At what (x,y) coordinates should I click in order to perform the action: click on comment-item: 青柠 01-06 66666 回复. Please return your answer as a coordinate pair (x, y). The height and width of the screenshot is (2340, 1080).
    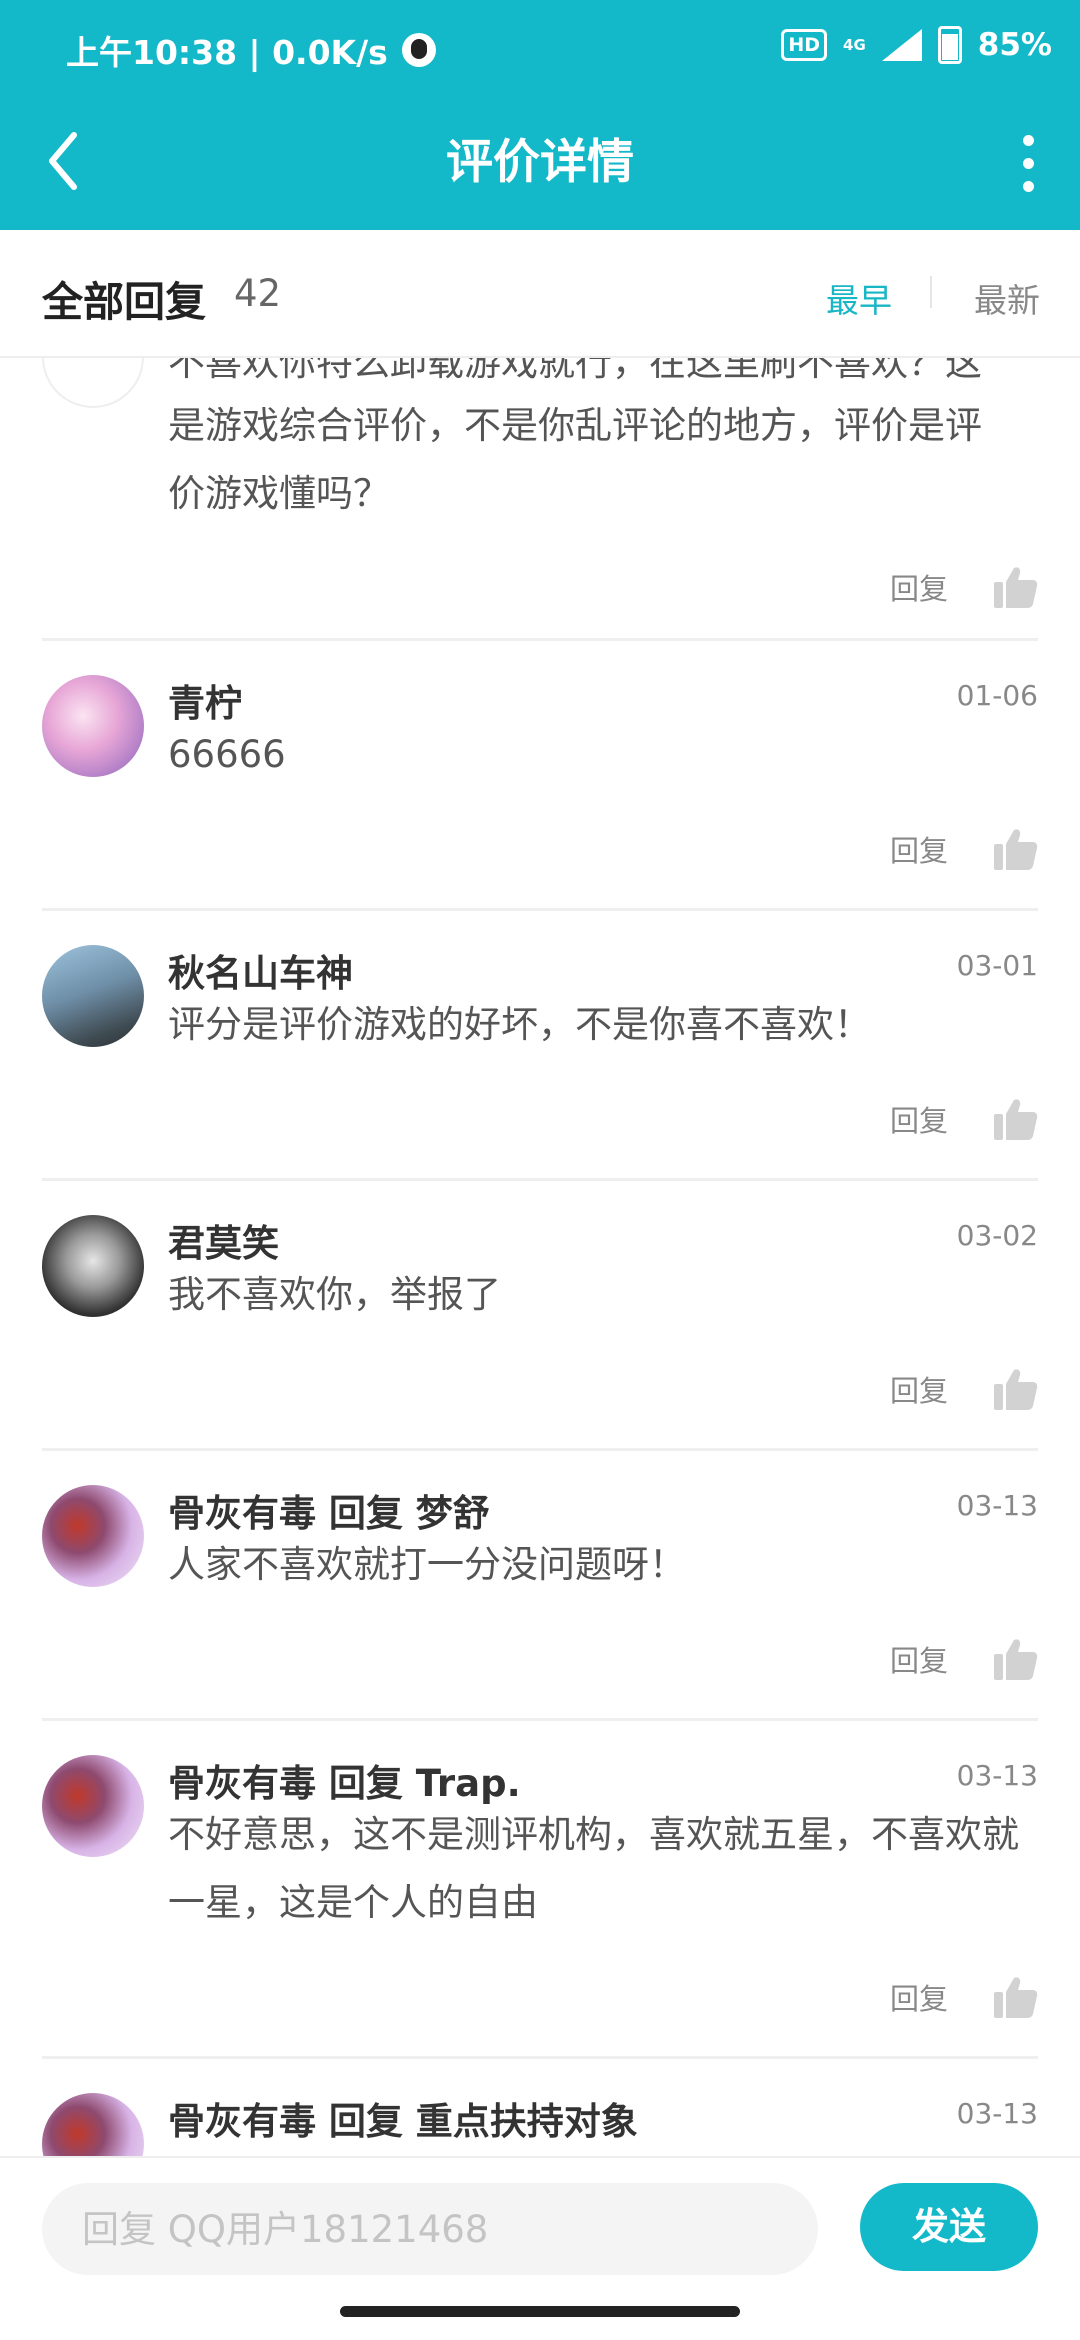
    Looking at the image, I should click on (540, 775).